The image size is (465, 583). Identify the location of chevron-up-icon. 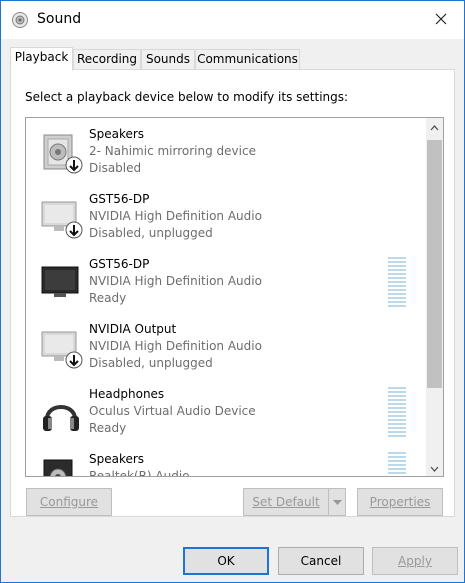
(434, 127).